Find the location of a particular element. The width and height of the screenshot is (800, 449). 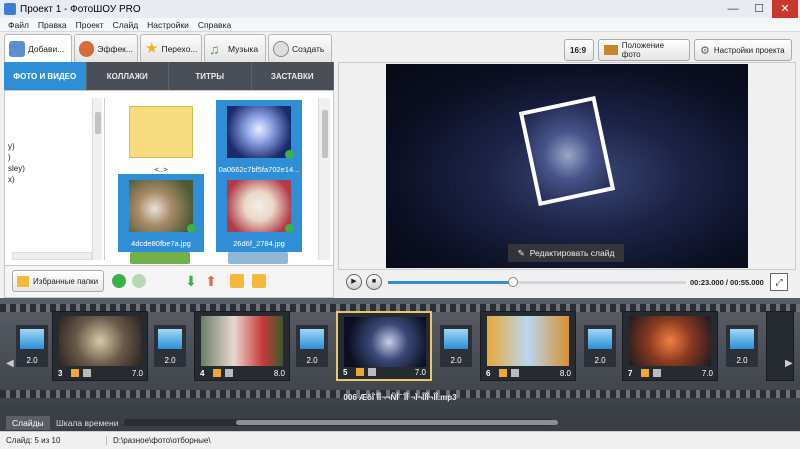

favorite-folders-button: Избранные папки is located at coordinates (58, 281).